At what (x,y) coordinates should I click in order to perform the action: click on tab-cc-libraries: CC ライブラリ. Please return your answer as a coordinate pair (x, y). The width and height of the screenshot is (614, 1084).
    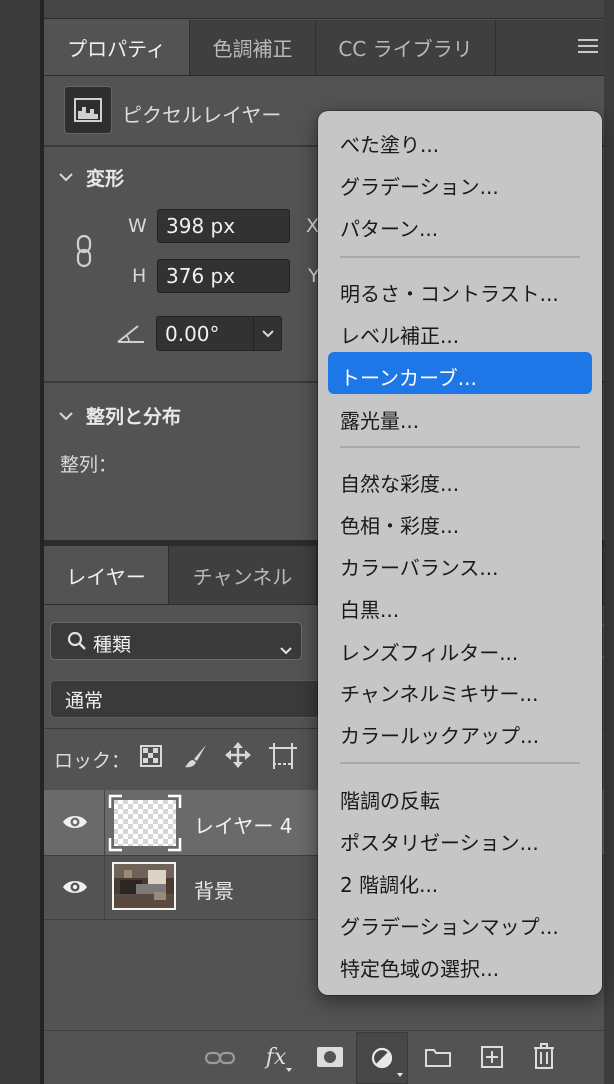
    Looking at the image, I should click on (406, 47).